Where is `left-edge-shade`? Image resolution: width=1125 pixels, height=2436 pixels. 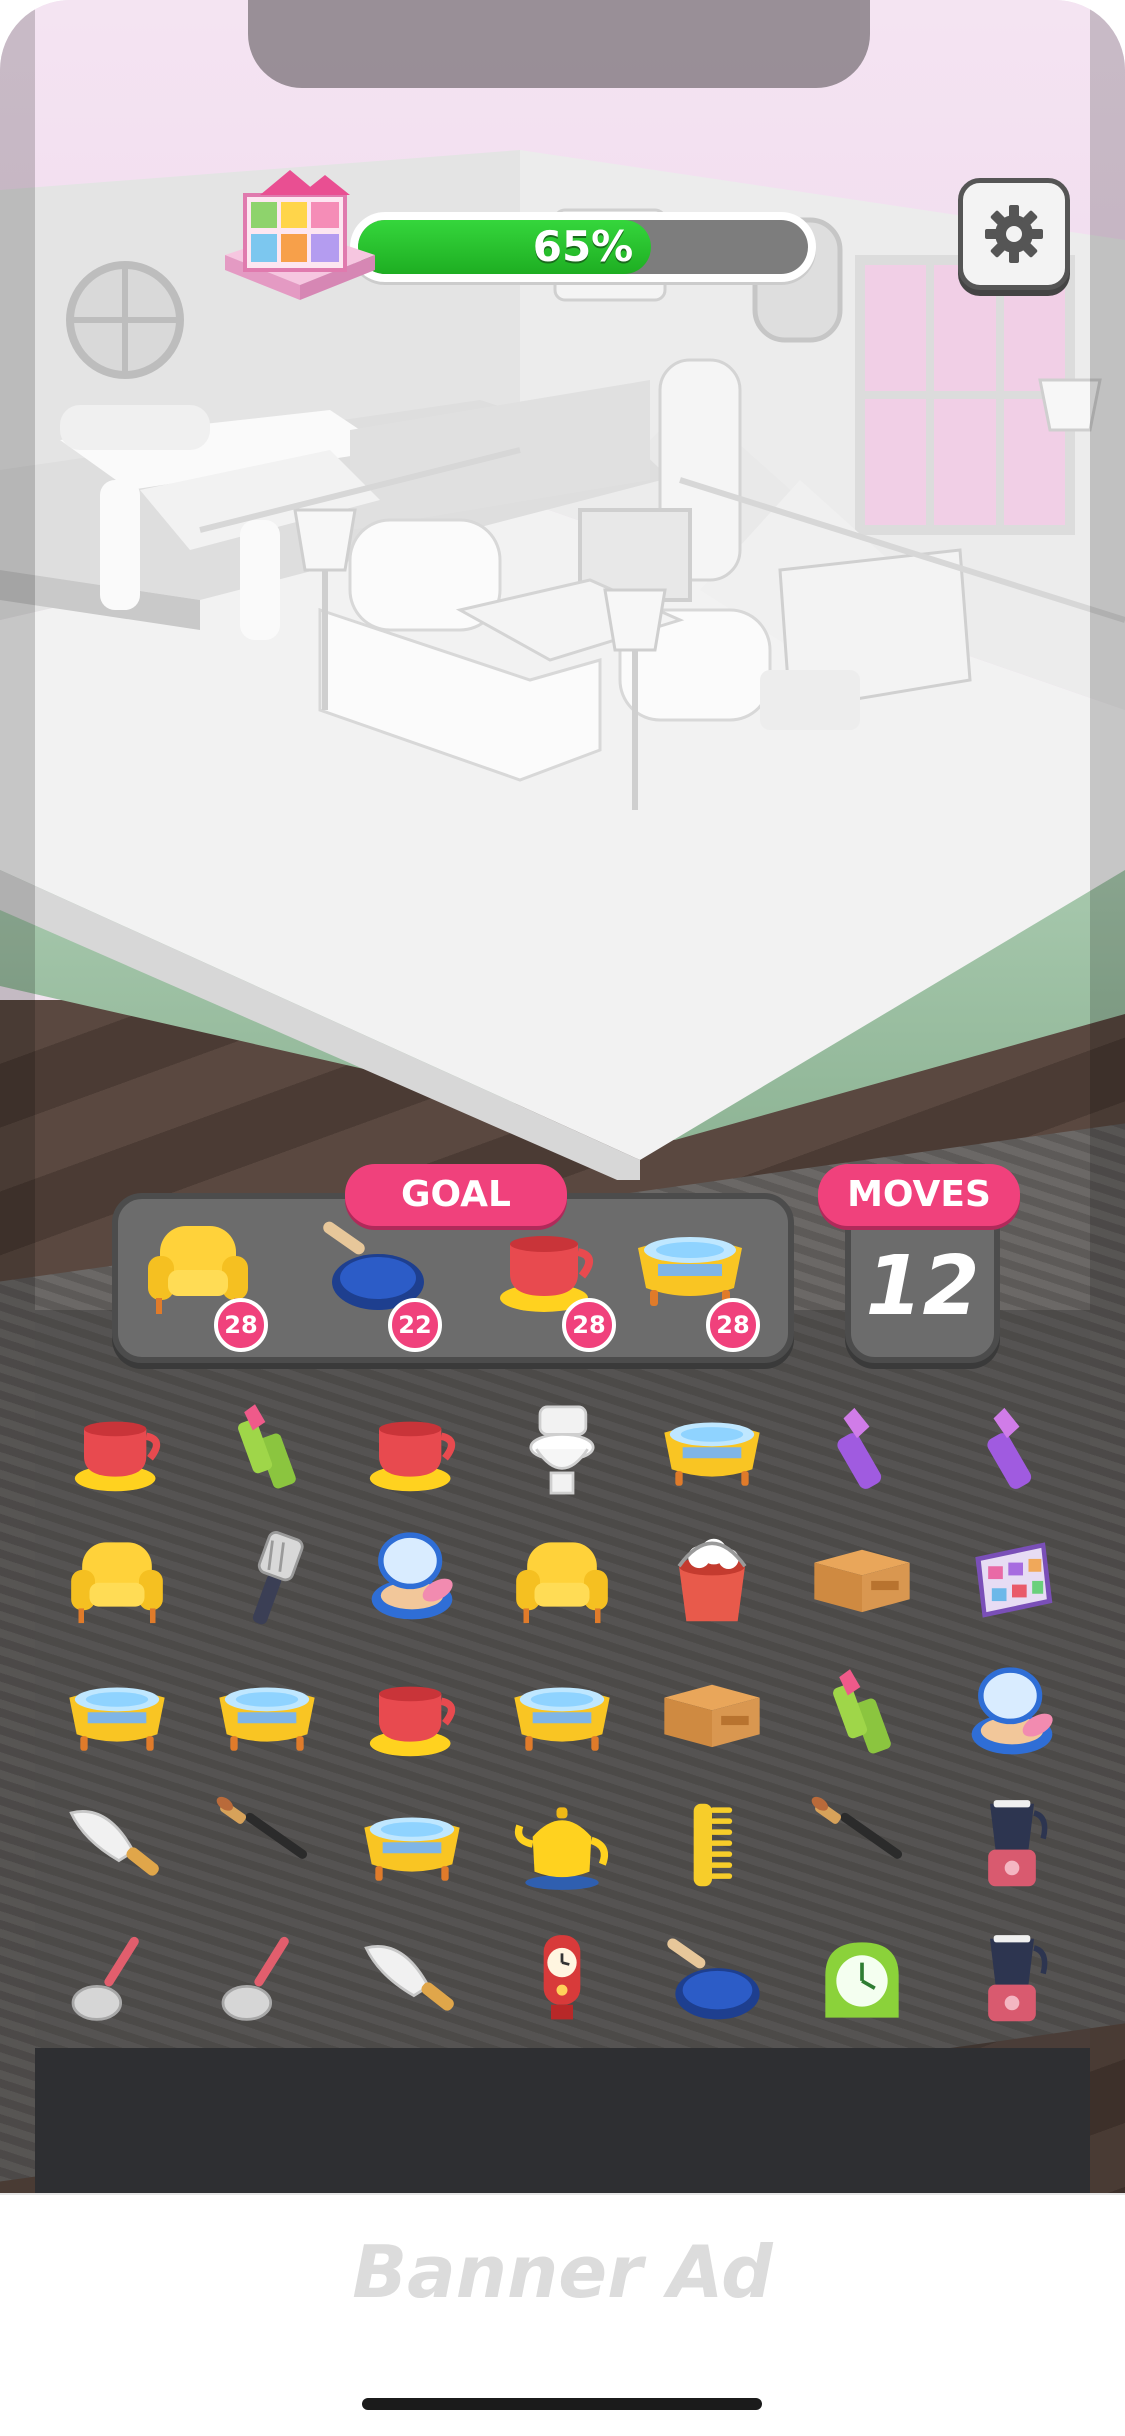 left-edge-shade is located at coordinates (17, 1100).